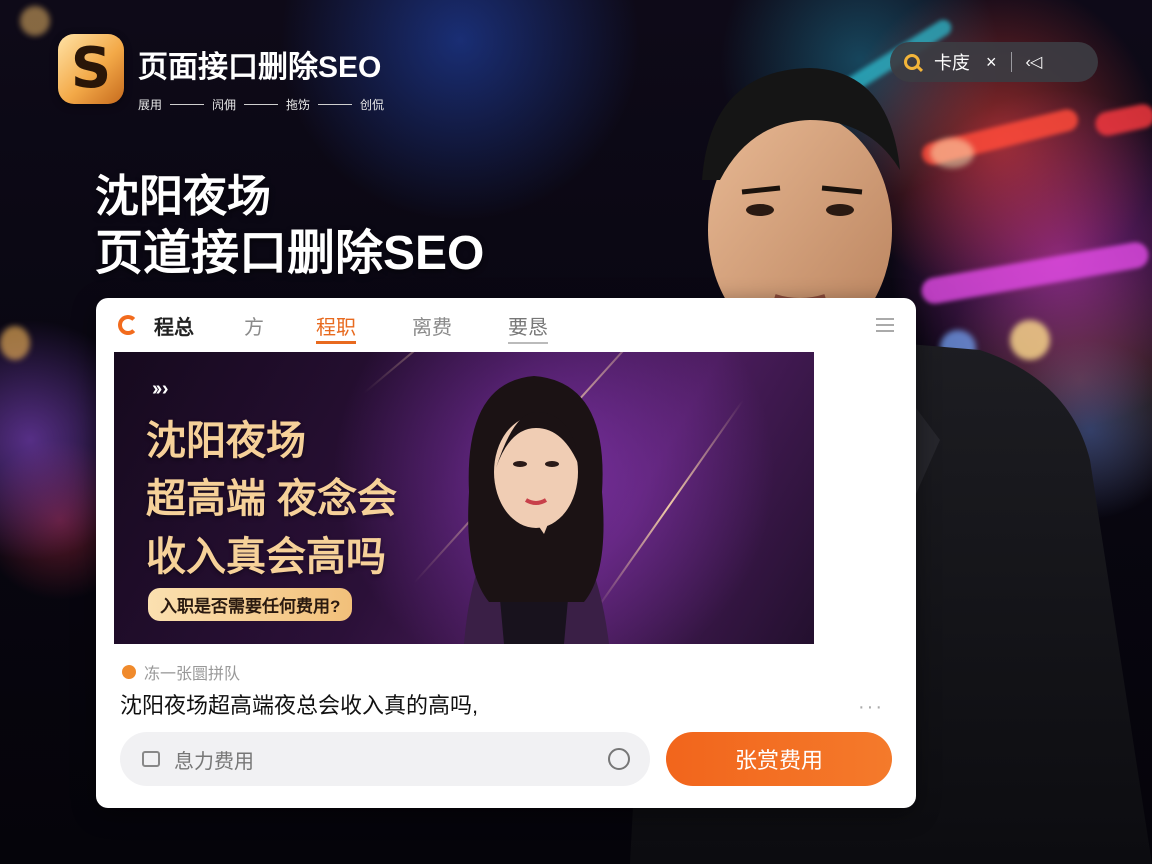  I want to click on tab-brand: 程总, so click(174, 325).